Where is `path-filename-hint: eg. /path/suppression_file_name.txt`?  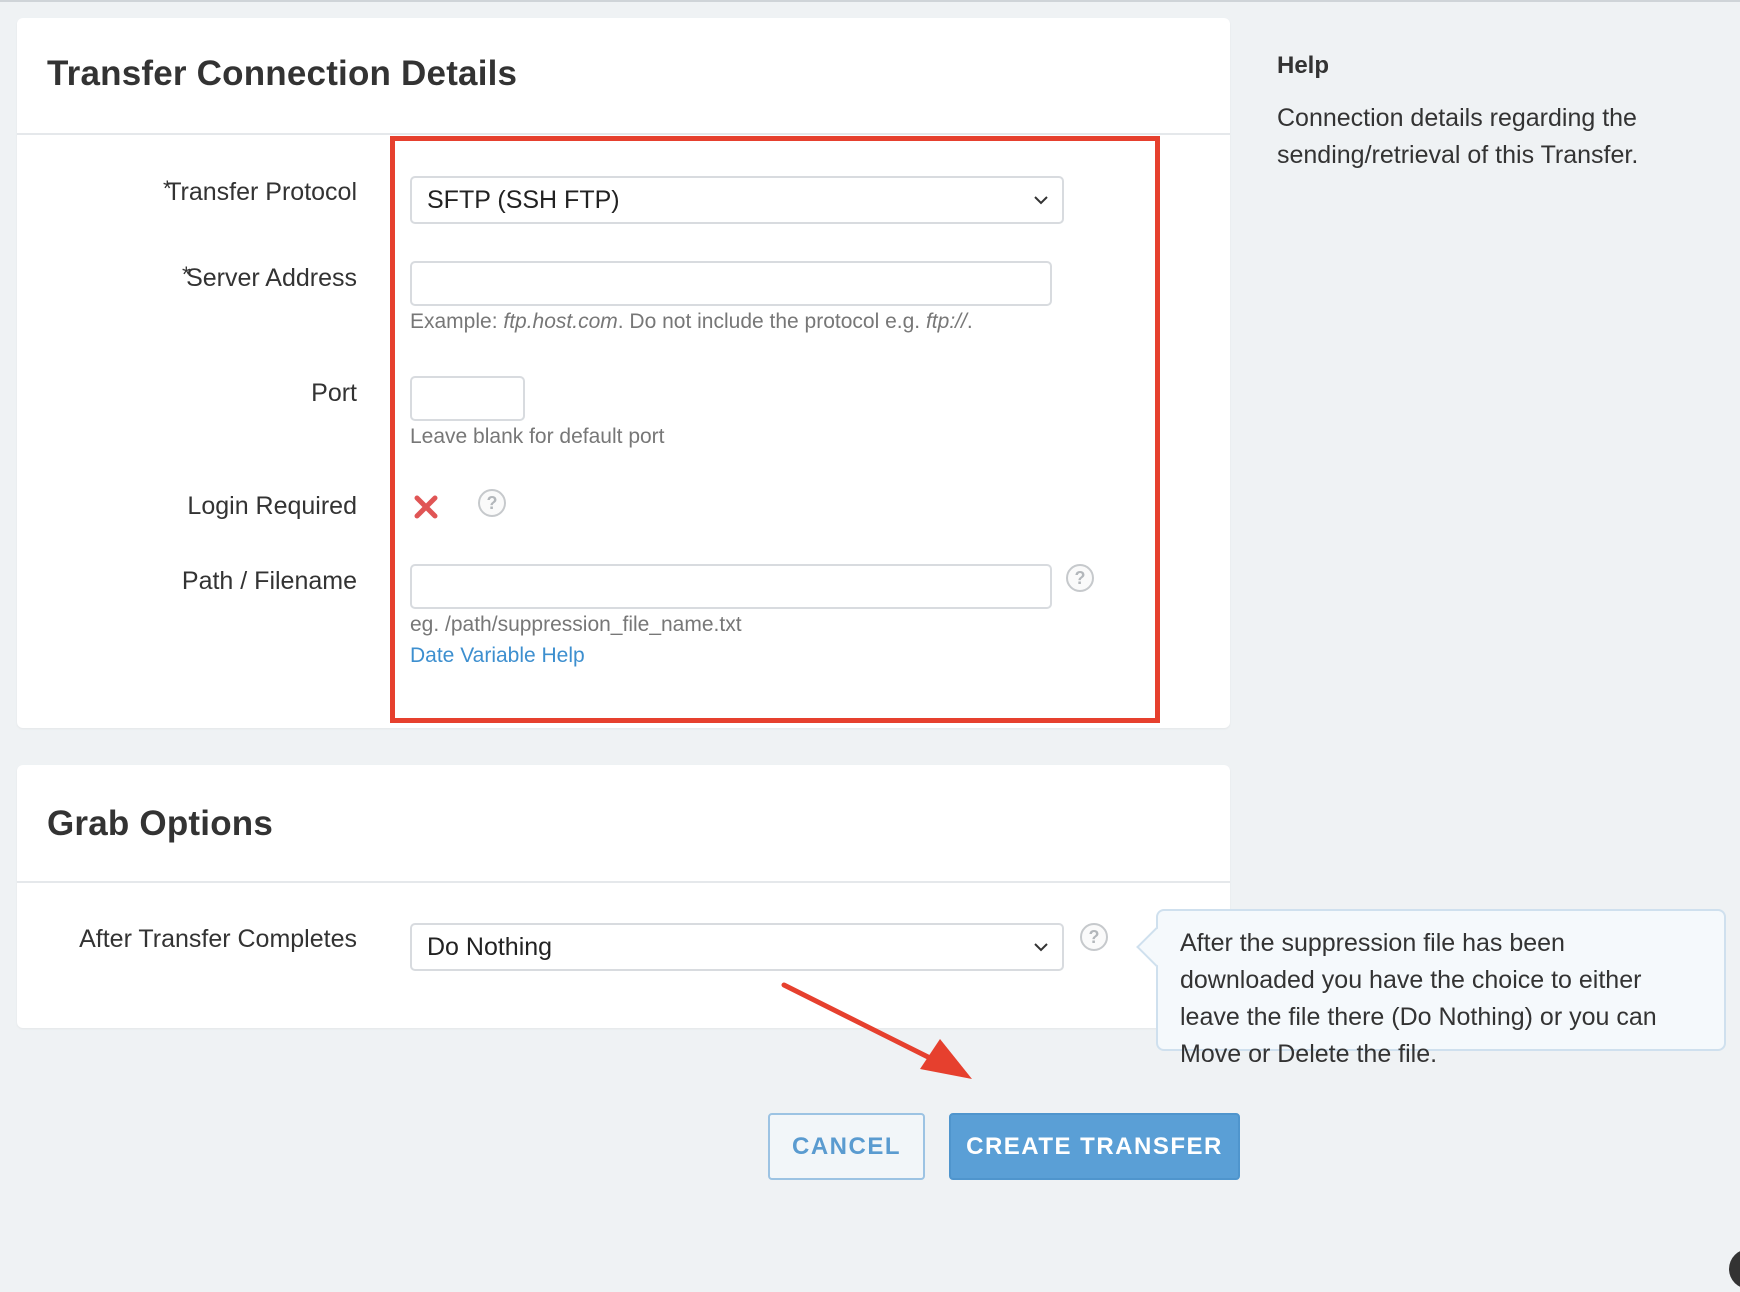 path-filename-hint: eg. /path/suppression_file_name.txt is located at coordinates (576, 624).